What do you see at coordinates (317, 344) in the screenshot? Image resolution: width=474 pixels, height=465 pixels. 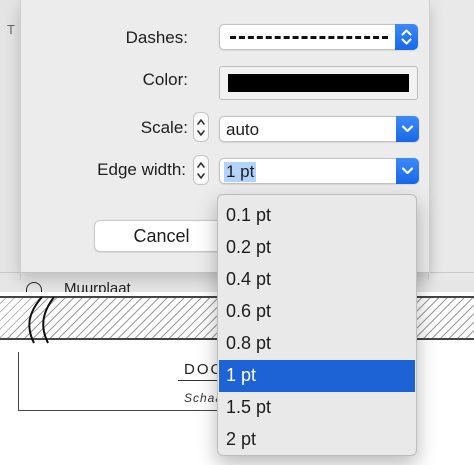 I see `menu-item: 0.8 pt` at bounding box center [317, 344].